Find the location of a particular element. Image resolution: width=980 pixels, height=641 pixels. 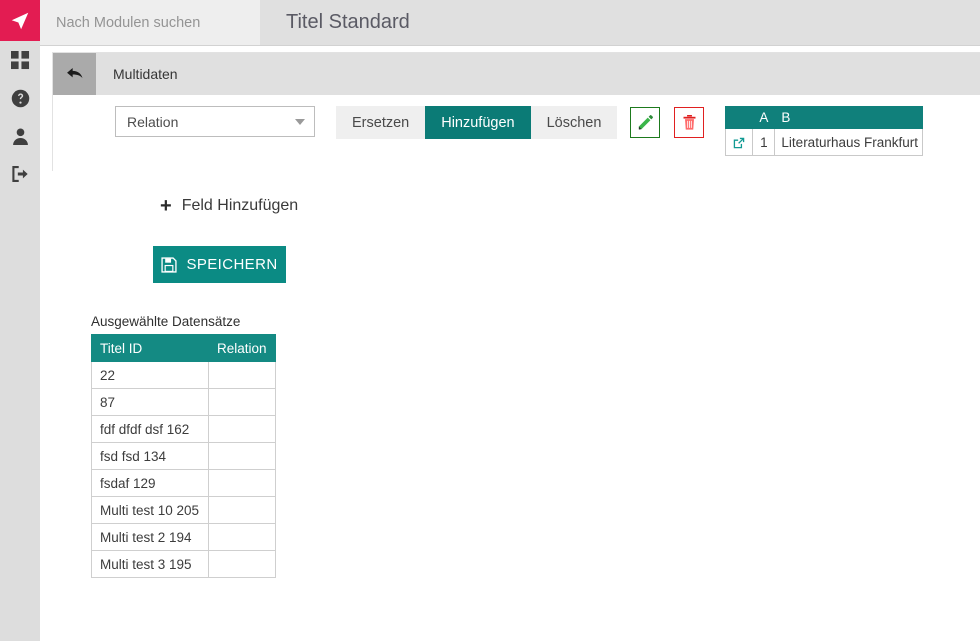

records-header-row: Titel ID Relation is located at coordinates (183, 348).